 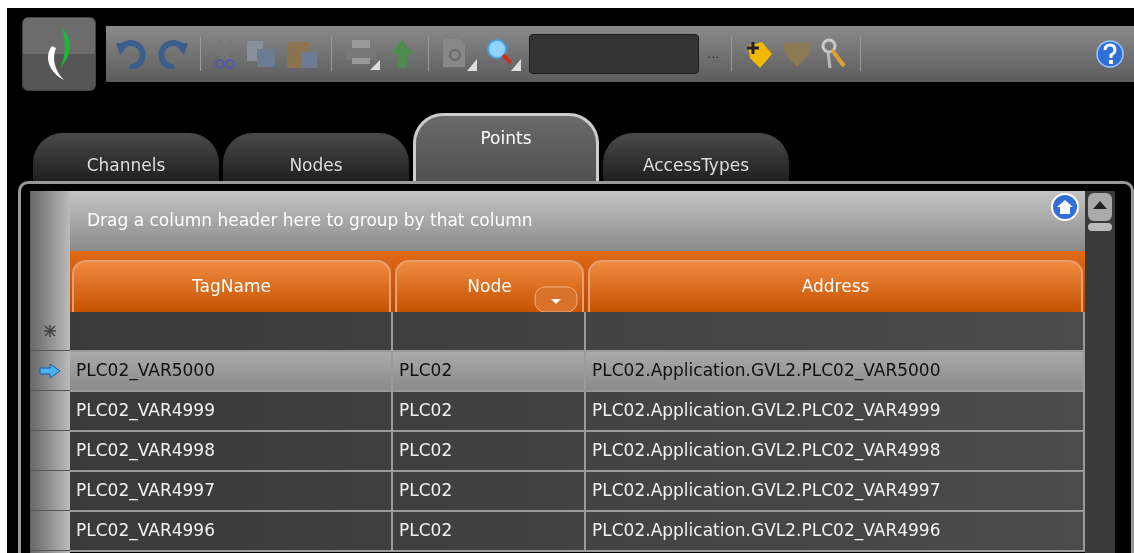 What do you see at coordinates (231, 371) in the screenshot?
I see `table-cell: PLC02_VAR5000` at bounding box center [231, 371].